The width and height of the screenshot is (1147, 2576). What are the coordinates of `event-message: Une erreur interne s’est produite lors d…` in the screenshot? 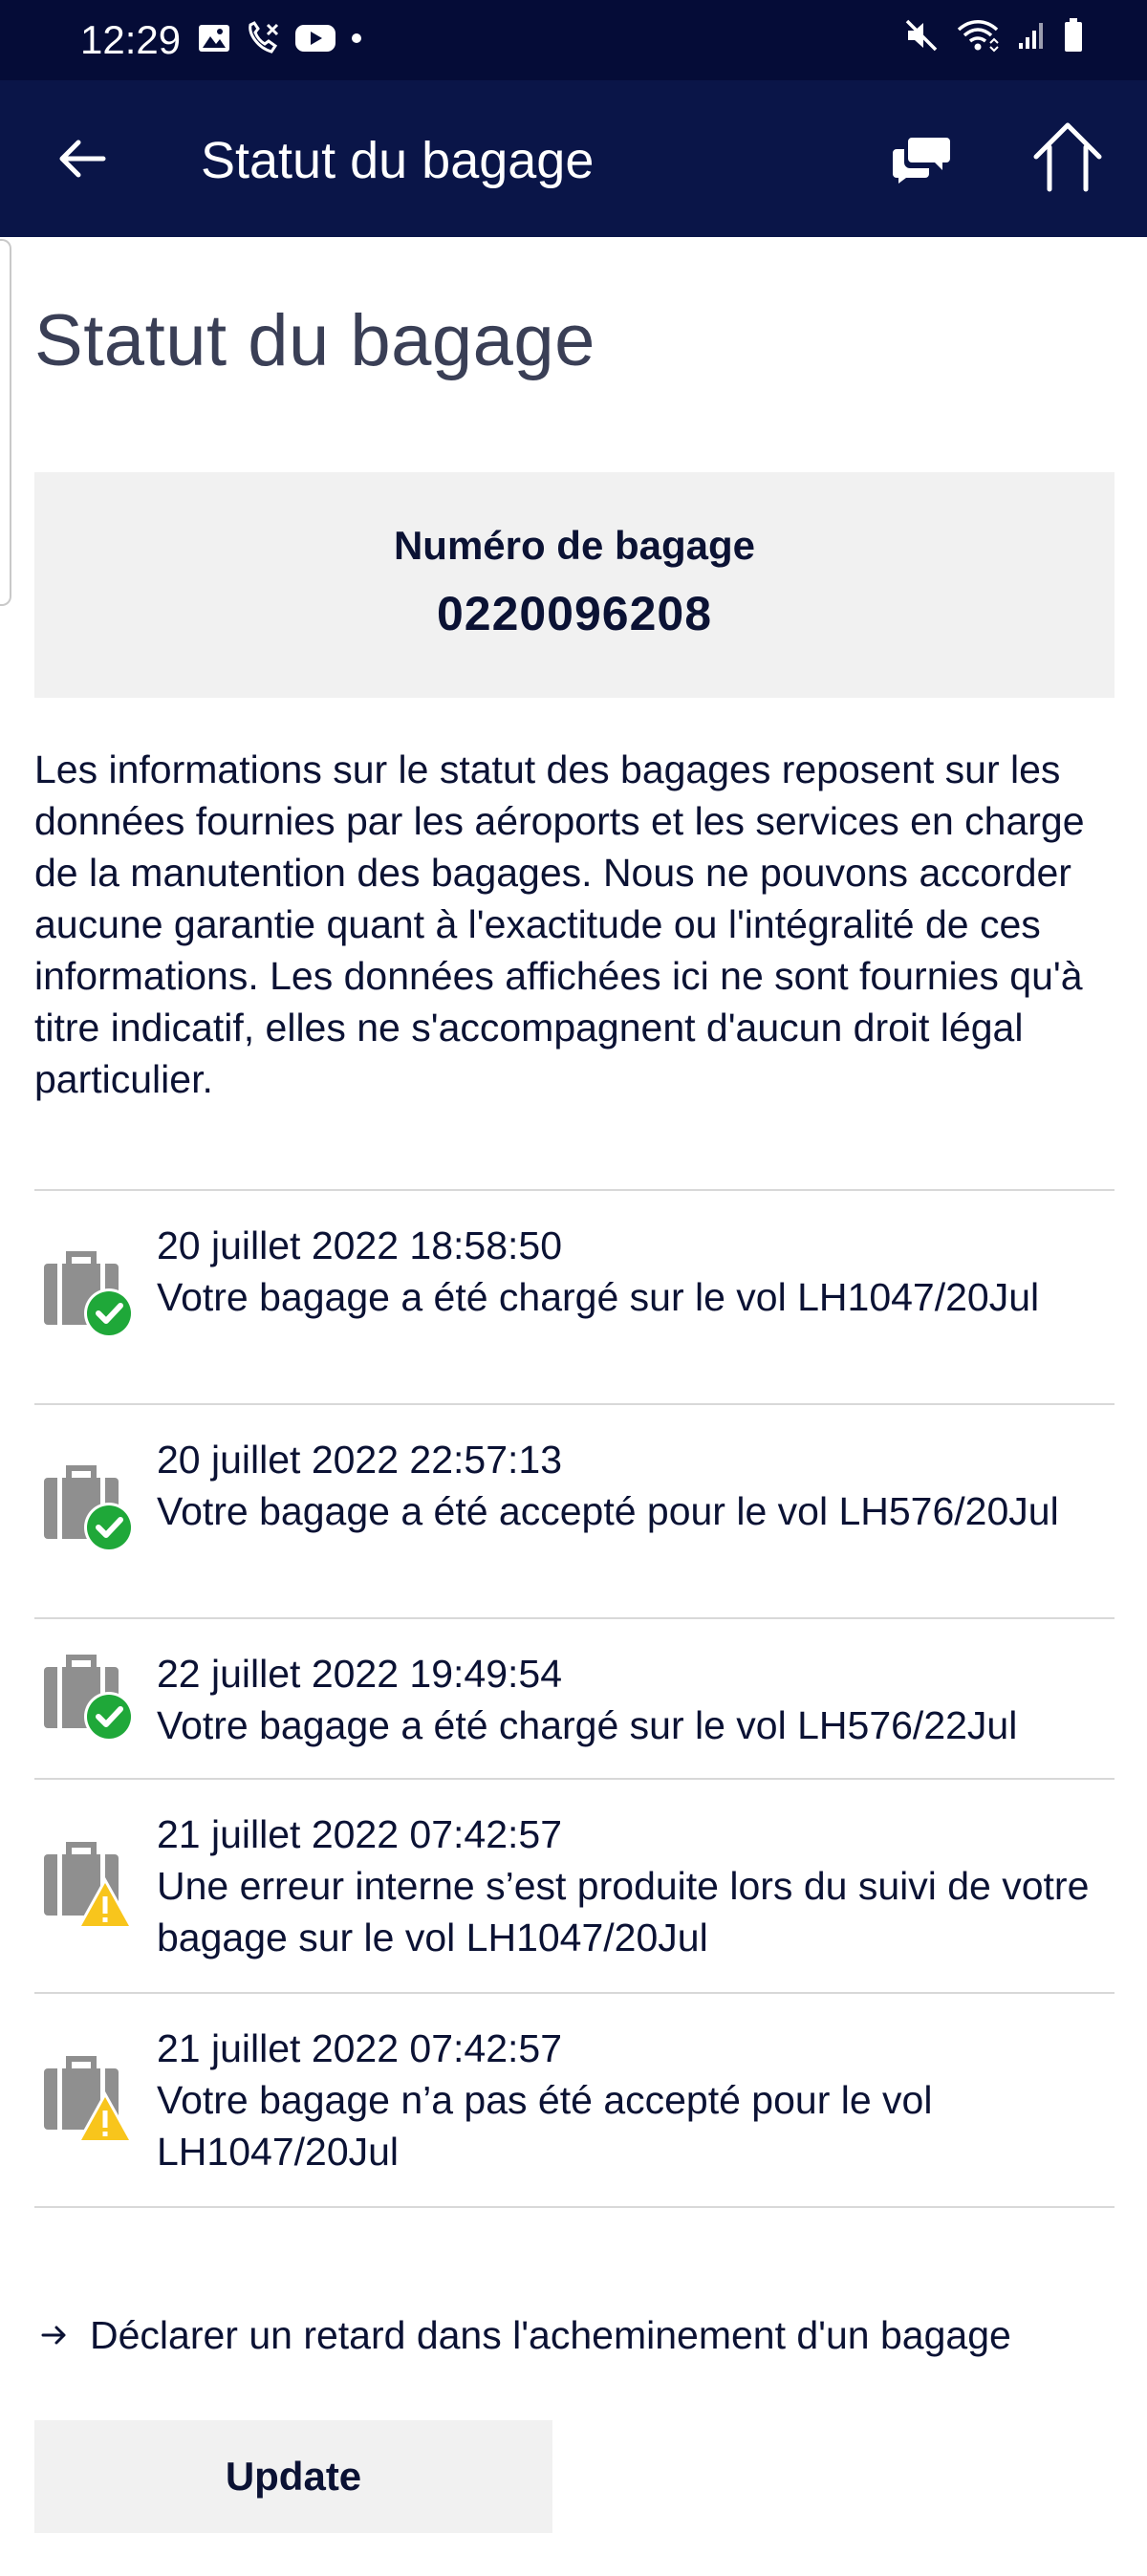 It's located at (623, 1911).